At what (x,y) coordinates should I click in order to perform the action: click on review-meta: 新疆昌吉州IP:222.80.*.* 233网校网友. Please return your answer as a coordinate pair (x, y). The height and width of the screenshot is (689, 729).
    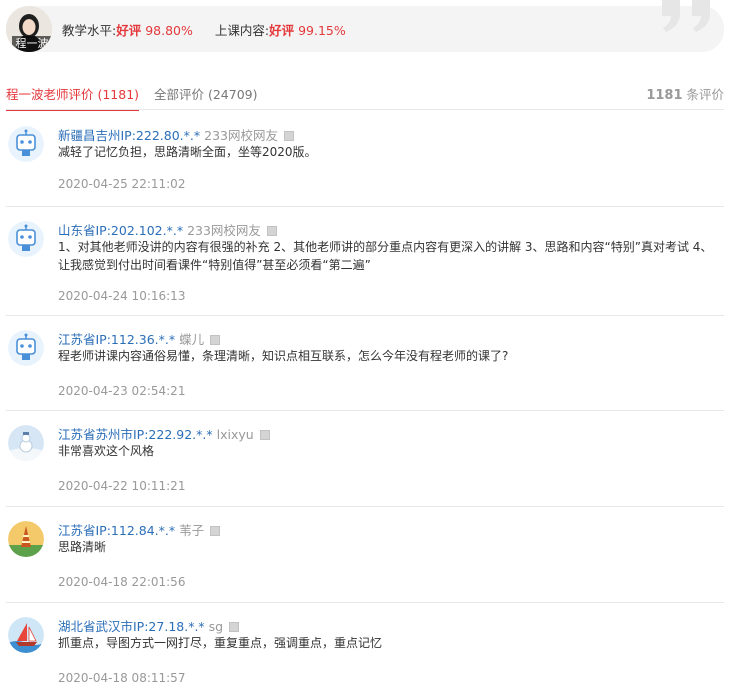
    Looking at the image, I should click on (176, 134).